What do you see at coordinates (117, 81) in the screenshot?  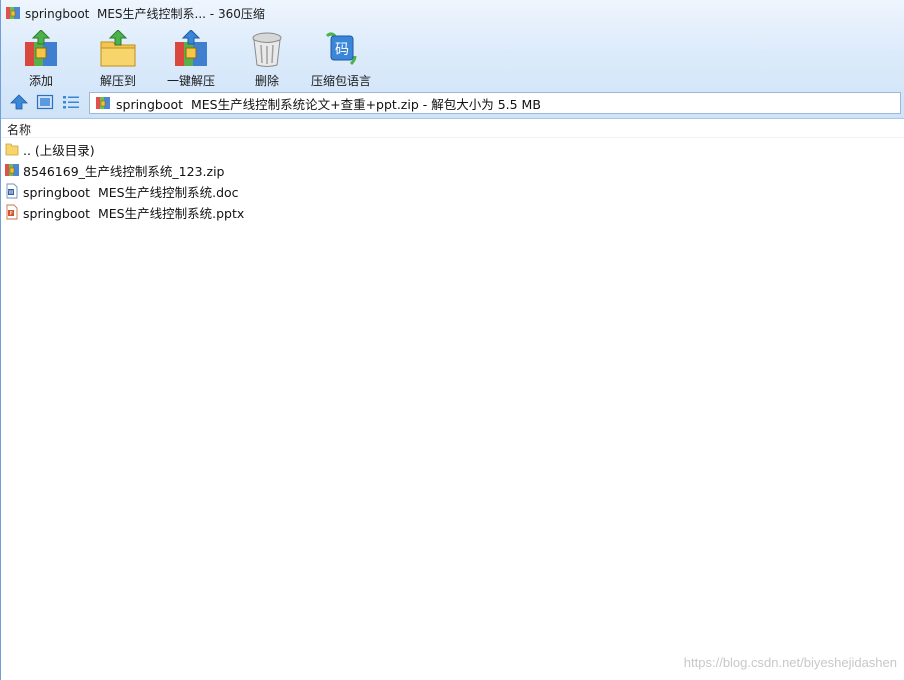 I see `extract-to-label: 解压到` at bounding box center [117, 81].